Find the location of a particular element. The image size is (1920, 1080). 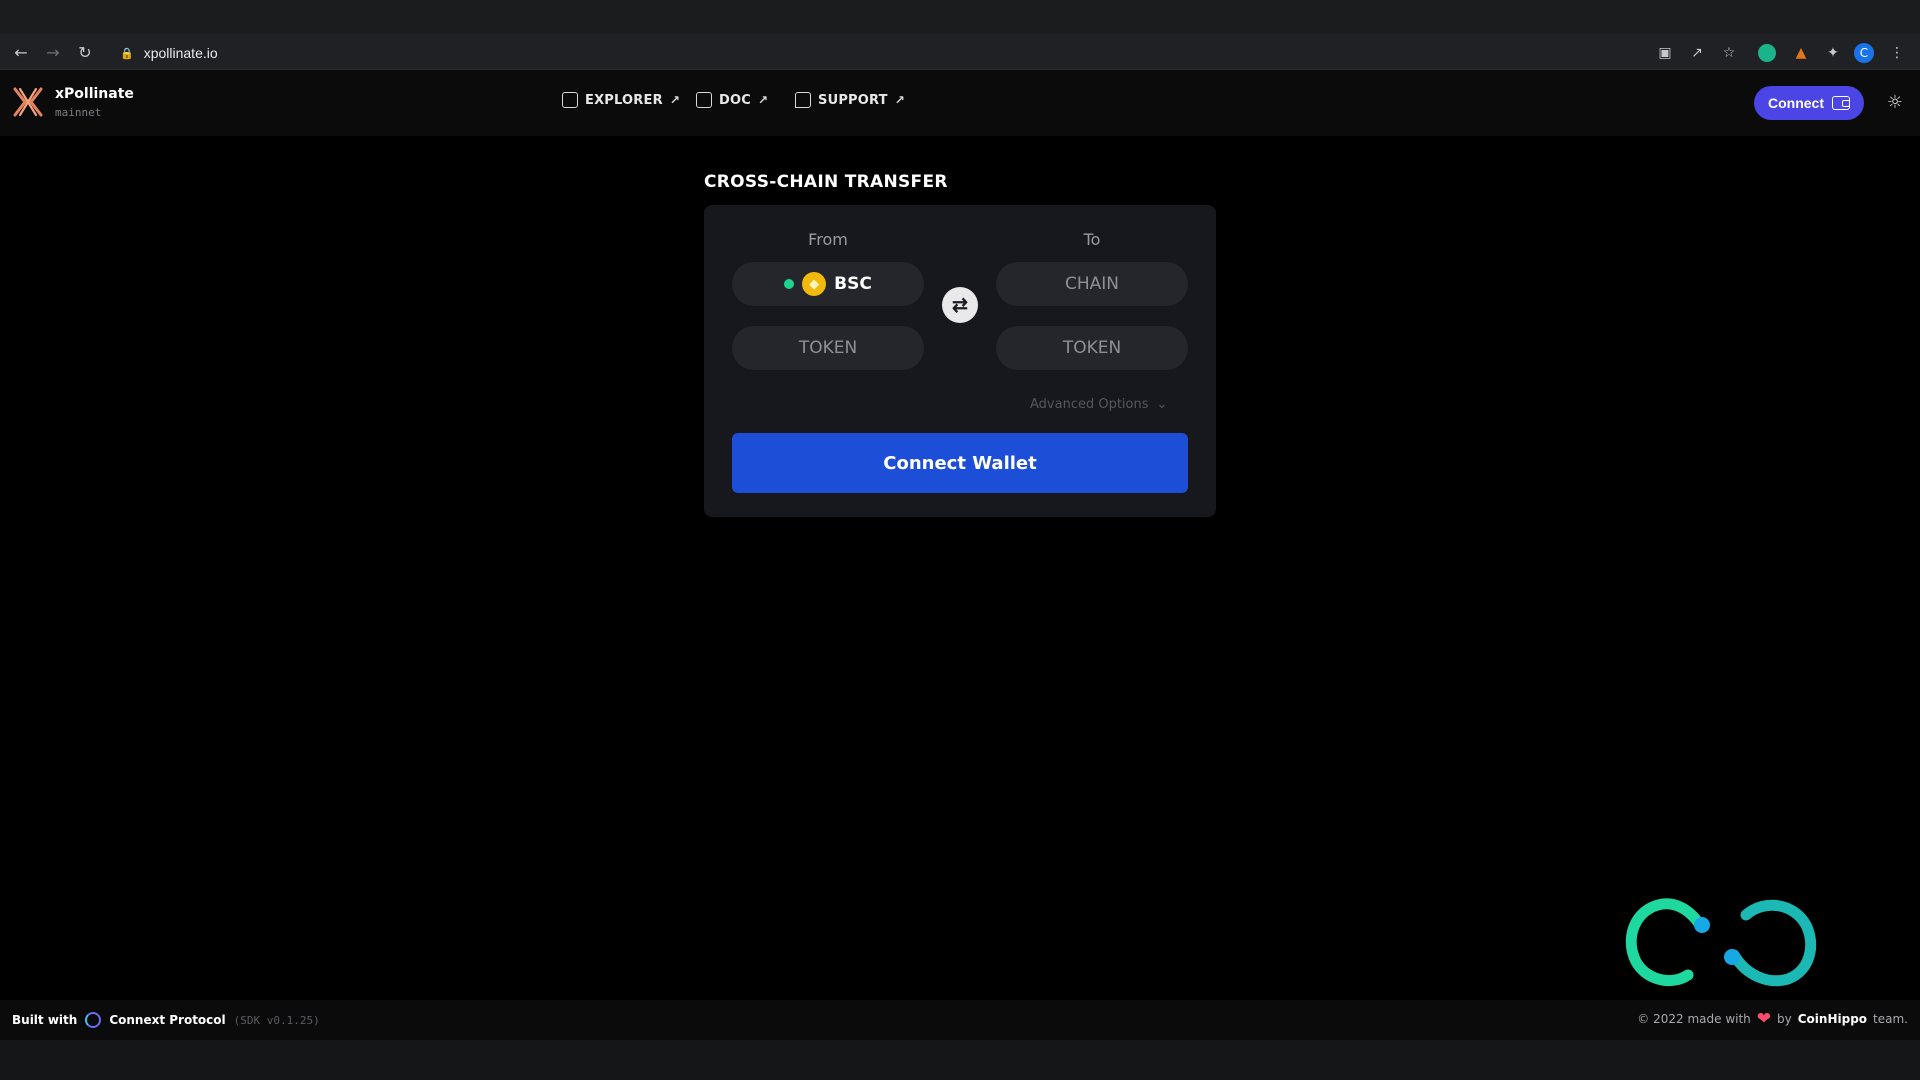

to-token-select: TOKEN is located at coordinates (1092, 348).